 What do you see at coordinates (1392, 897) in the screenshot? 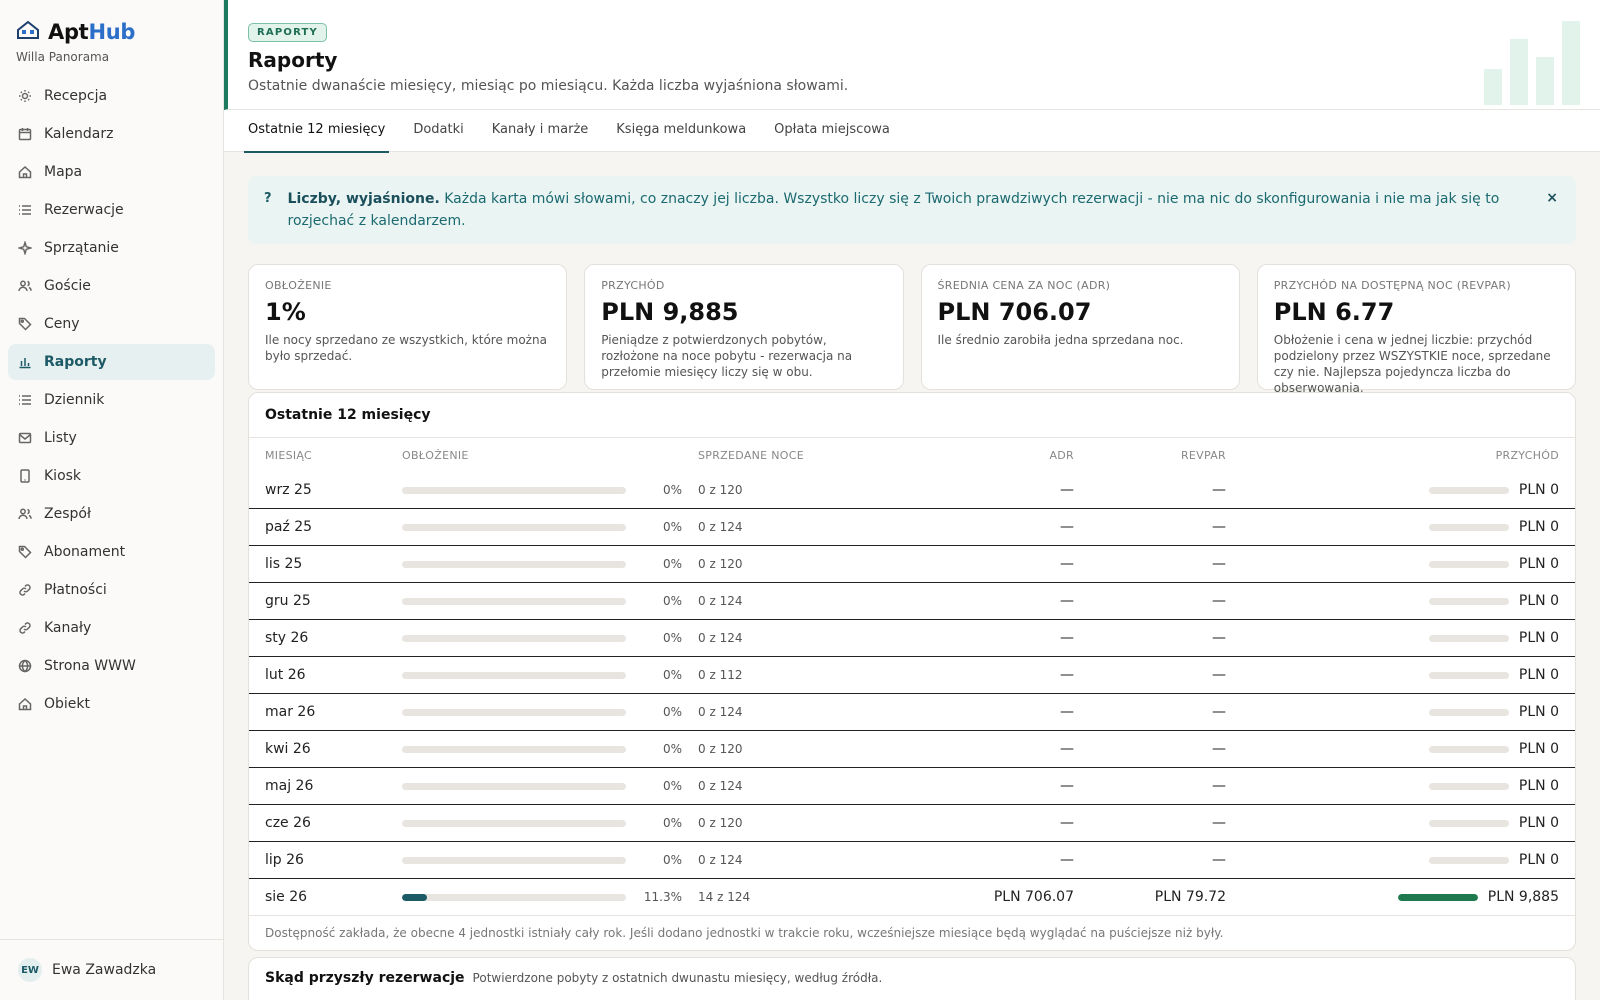
I see `cell-revenue: PLN 9,885` at bounding box center [1392, 897].